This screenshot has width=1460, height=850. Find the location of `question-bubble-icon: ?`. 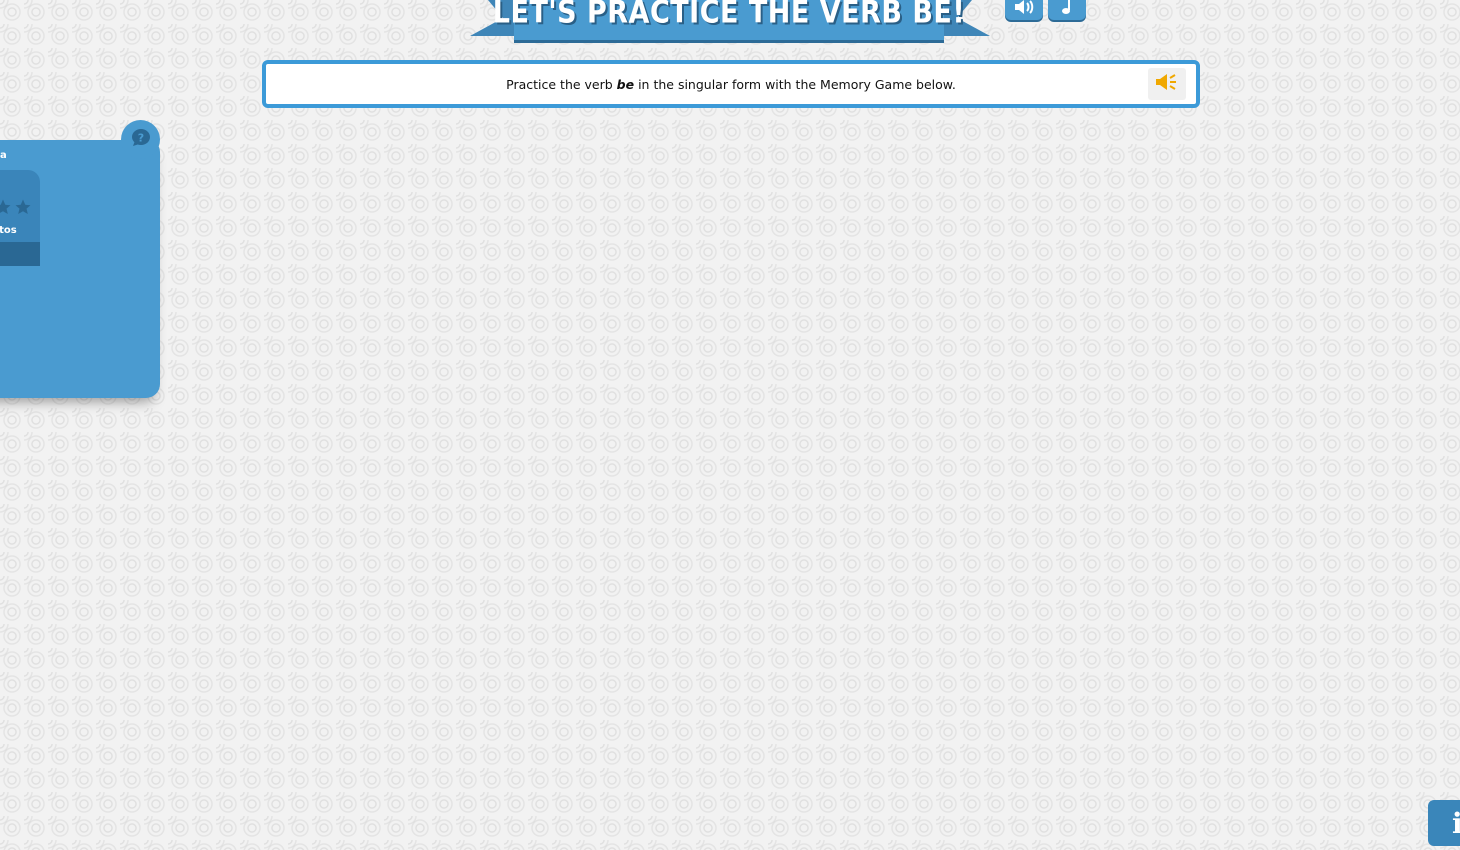

question-bubble-icon: ? is located at coordinates (141, 140).